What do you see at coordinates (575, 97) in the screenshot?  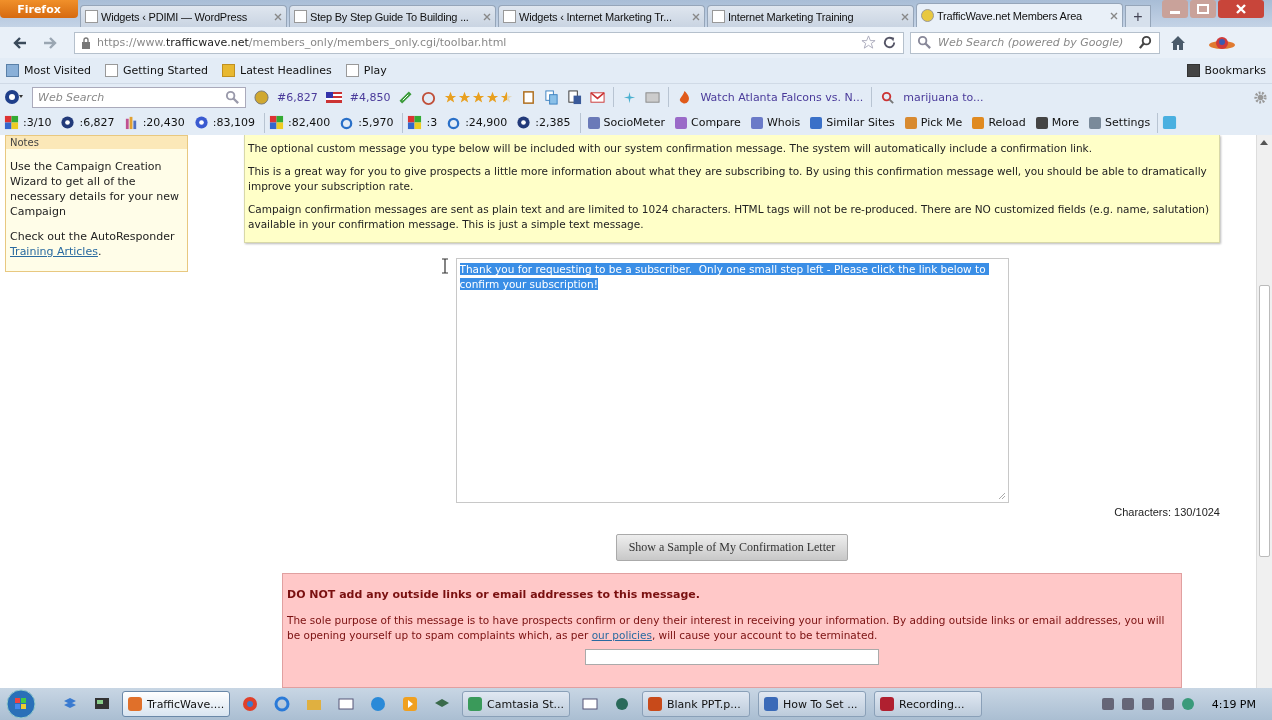 I see `document-icon` at bounding box center [575, 97].